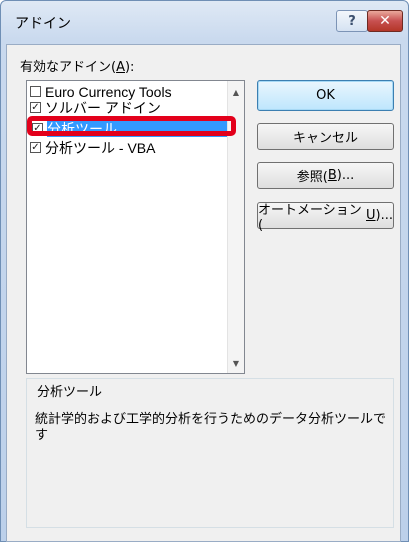 The width and height of the screenshot is (409, 542). Describe the element at coordinates (108, 91) in the screenshot. I see `addin-item-label: Euro Currency Tools` at that location.